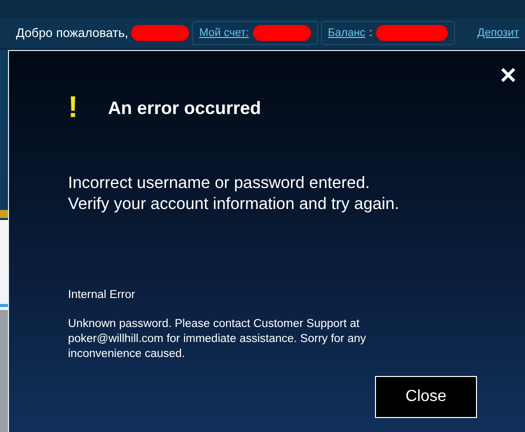 Image resolution: width=525 pixels, height=432 pixels. Describe the element at coordinates (185, 108) in the screenshot. I see `dialog-title: An error occurred` at that location.